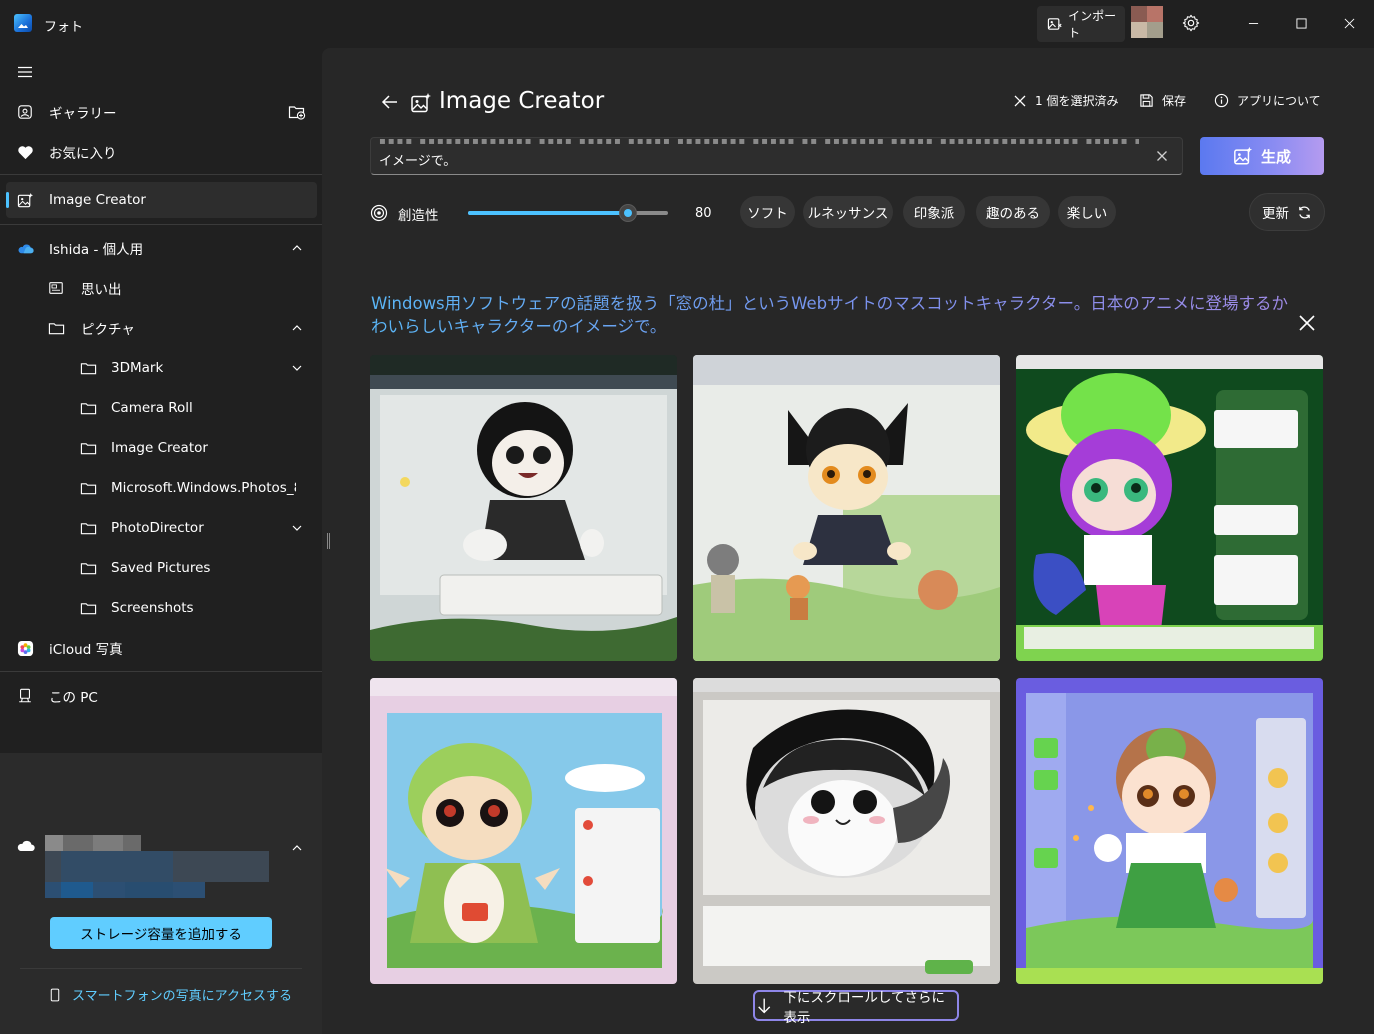 The width and height of the screenshot is (1374, 1034). What do you see at coordinates (161, 648) in the screenshot?
I see `sidebar-item-icloud: iCloud 写真` at bounding box center [161, 648].